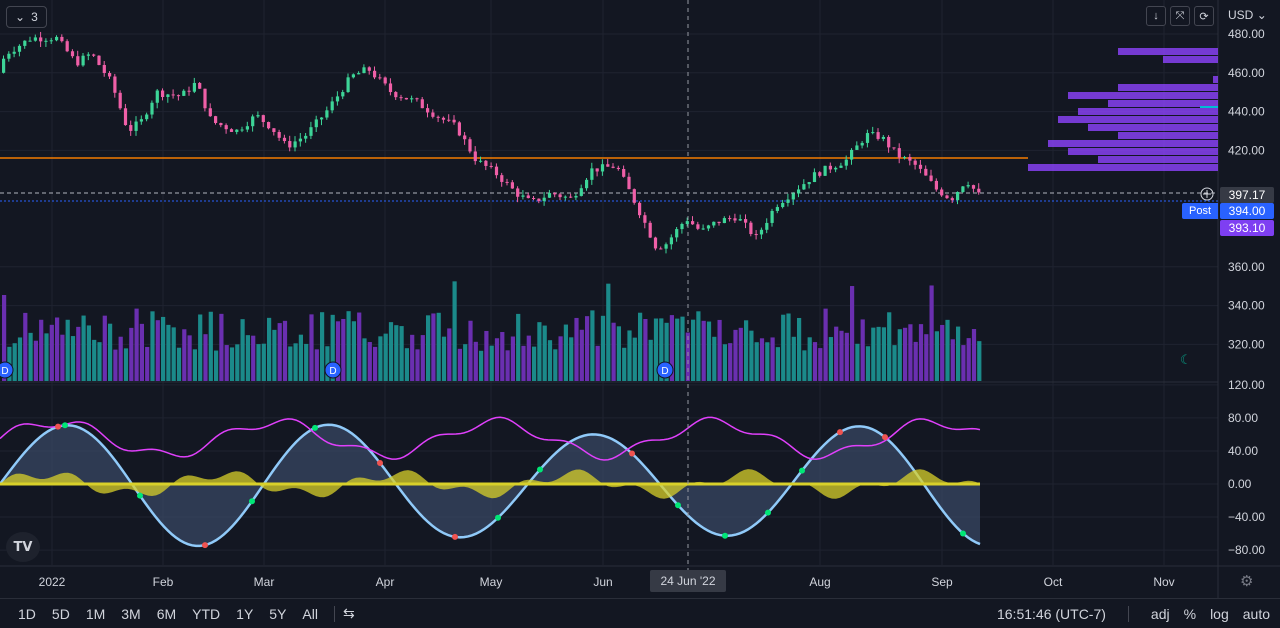 The width and height of the screenshot is (1280, 628). Describe the element at coordinates (1246, 112) in the screenshot. I see `price-axis-label: 440.00` at that location.